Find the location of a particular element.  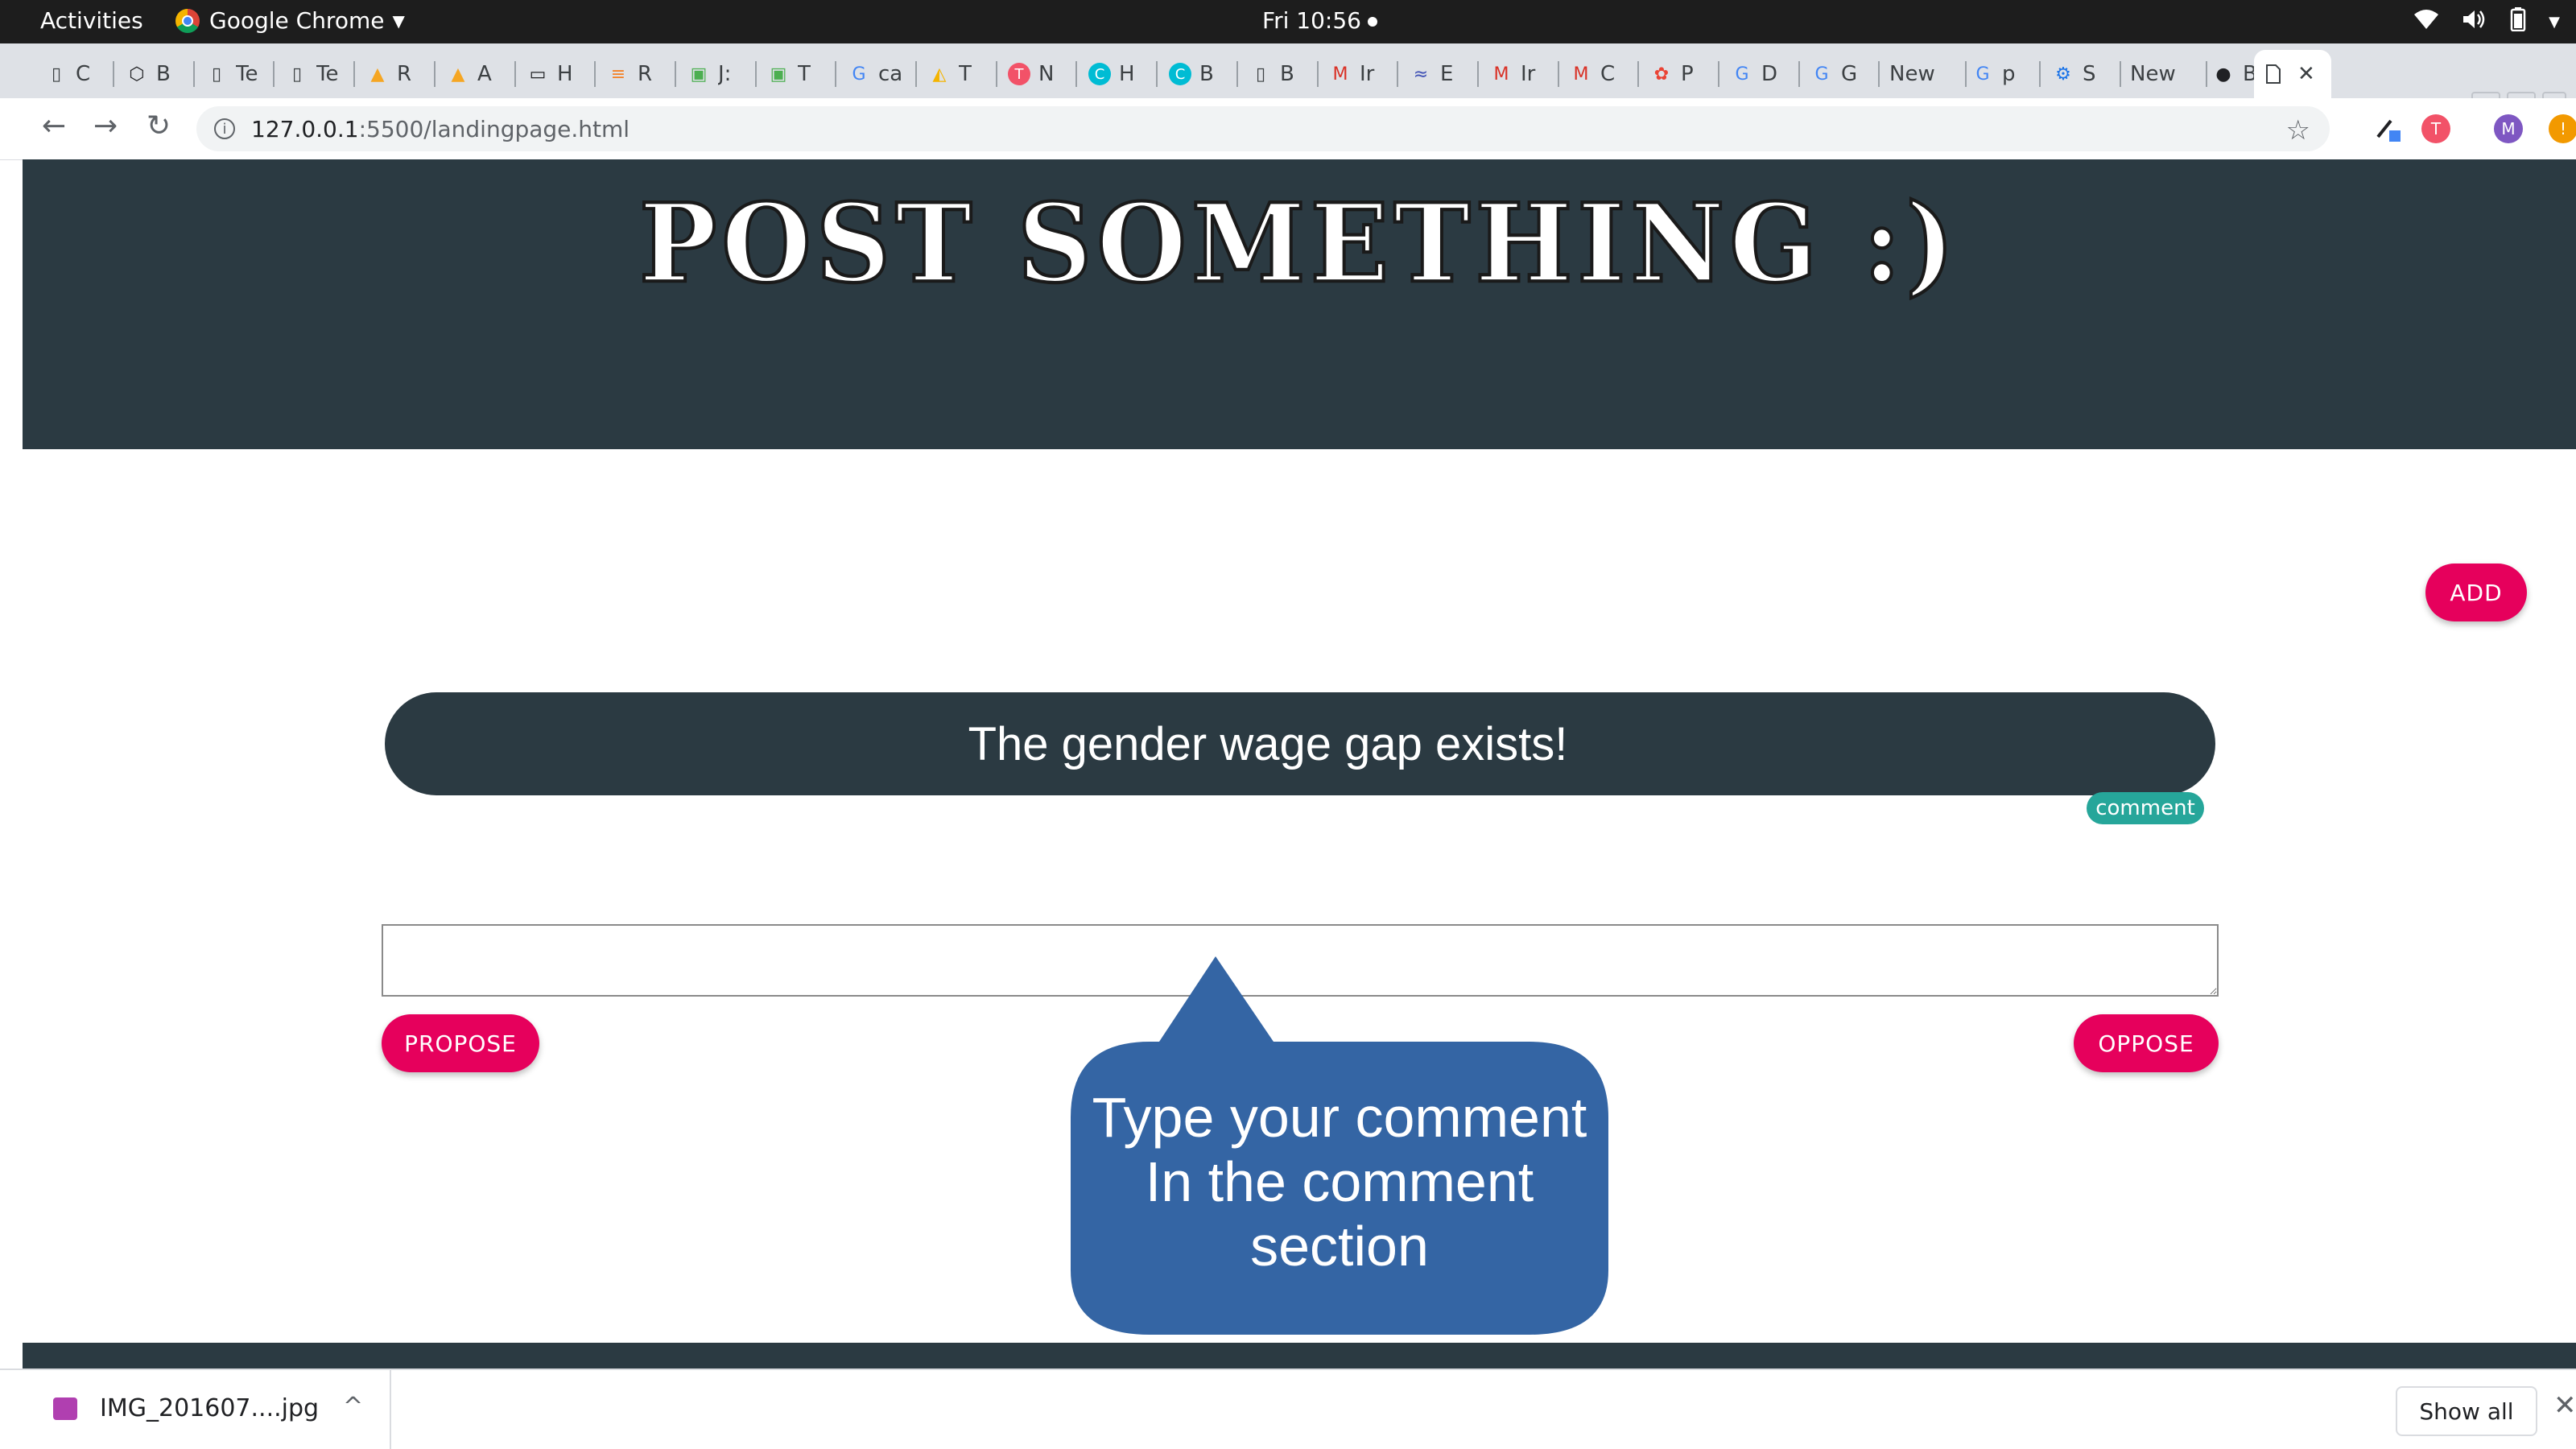

tab-title: J: is located at coordinates (725, 74).